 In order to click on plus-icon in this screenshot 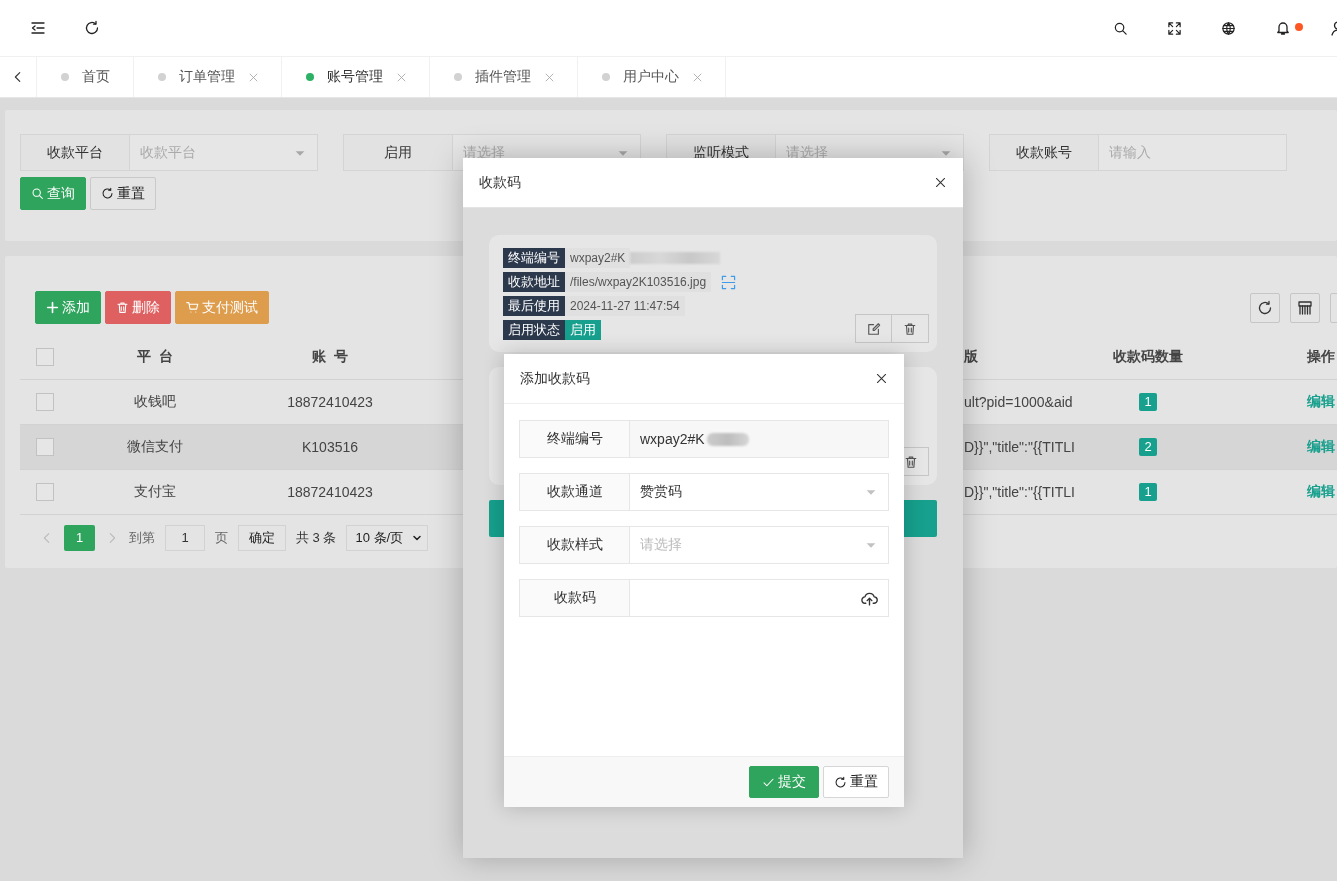, I will do `click(52, 307)`.